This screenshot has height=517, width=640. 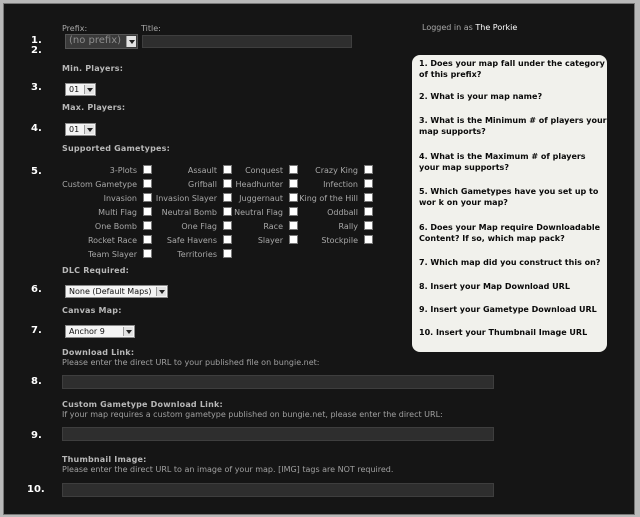 I want to click on gametype-label: Rocket Race, so click(x=112, y=240).